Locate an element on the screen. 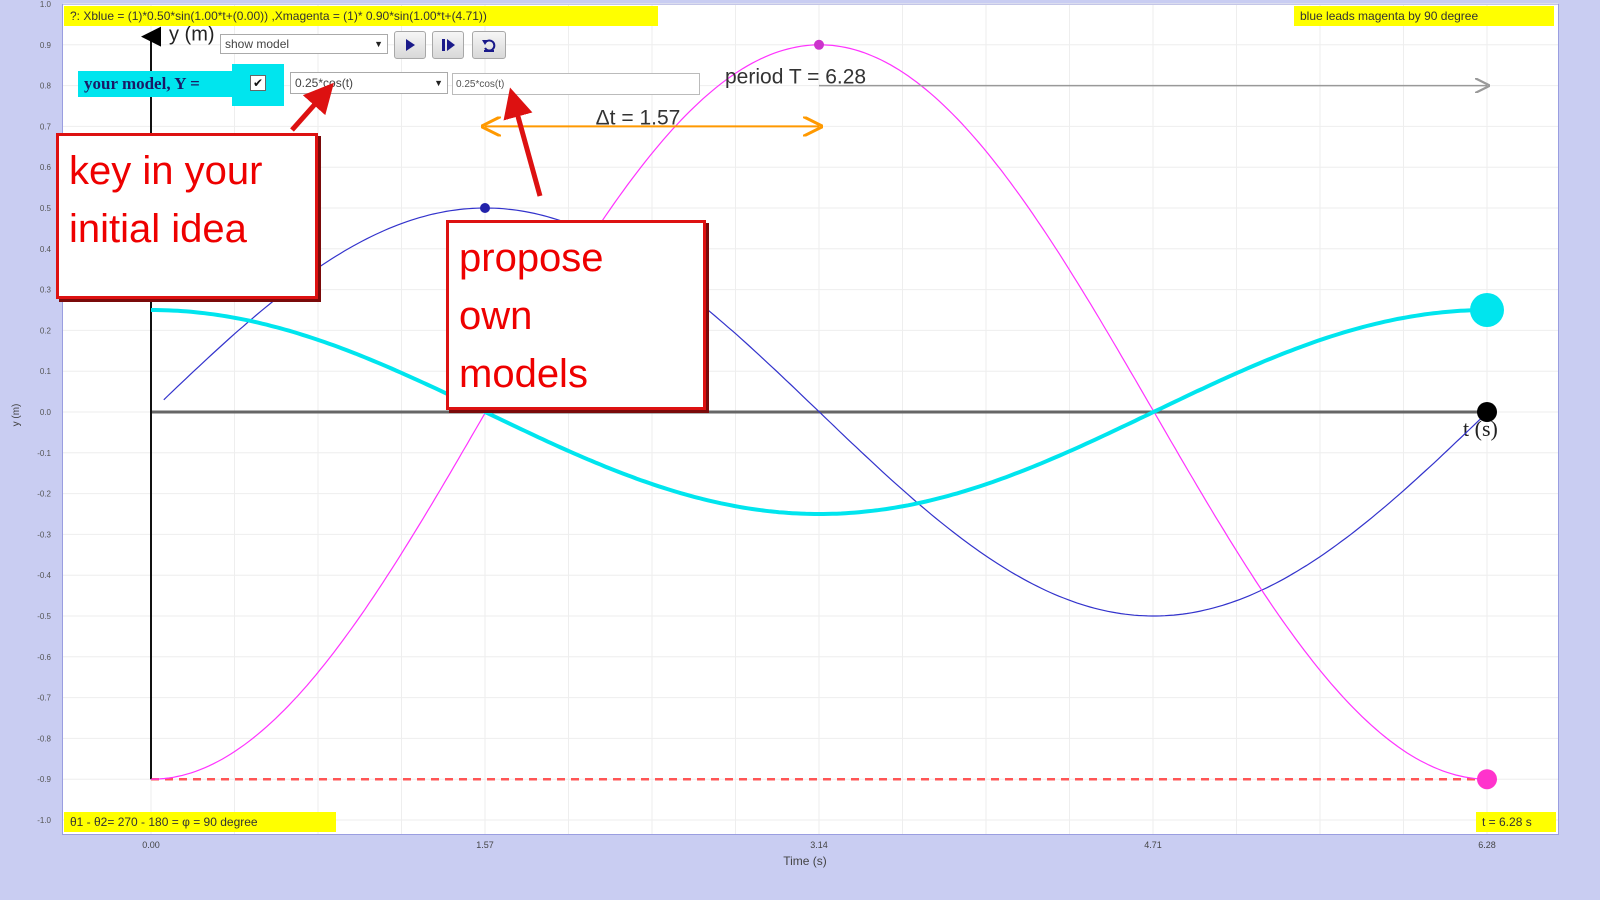 This screenshot has width=1600, height=900. x-tick-label: 1.57 is located at coordinates (485, 845).